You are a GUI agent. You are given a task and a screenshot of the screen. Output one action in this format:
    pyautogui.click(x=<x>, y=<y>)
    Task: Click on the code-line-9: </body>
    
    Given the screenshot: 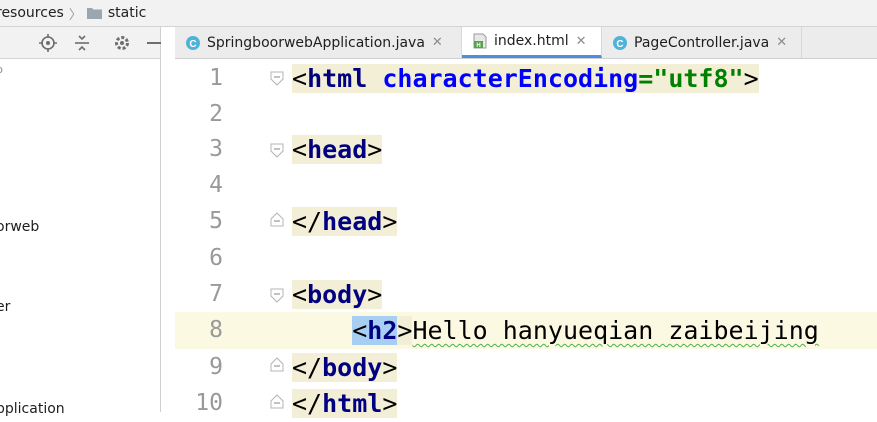 What is the action you would take?
    pyautogui.click(x=345, y=367)
    